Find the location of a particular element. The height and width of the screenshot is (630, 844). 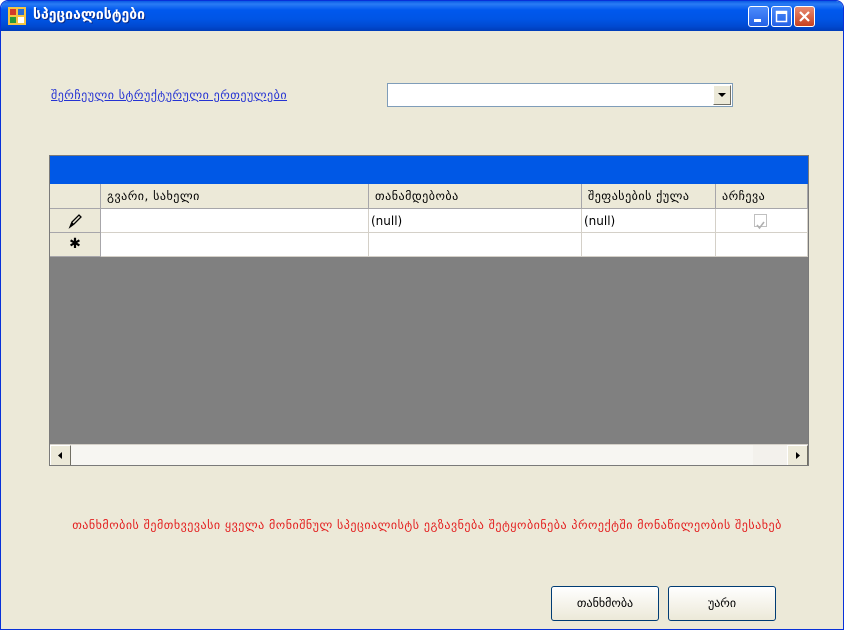

arrow-right-icon is located at coordinates (798, 455).